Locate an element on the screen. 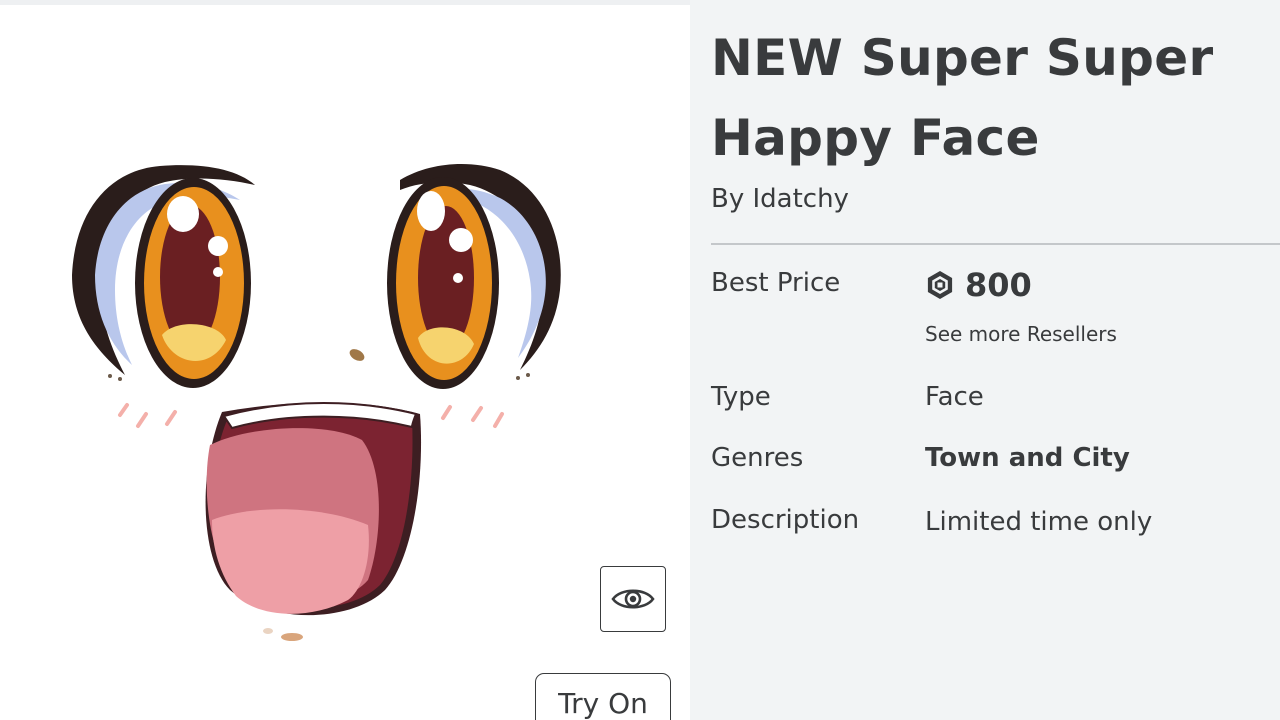  creator-link: By Idatchy is located at coordinates (780, 199).